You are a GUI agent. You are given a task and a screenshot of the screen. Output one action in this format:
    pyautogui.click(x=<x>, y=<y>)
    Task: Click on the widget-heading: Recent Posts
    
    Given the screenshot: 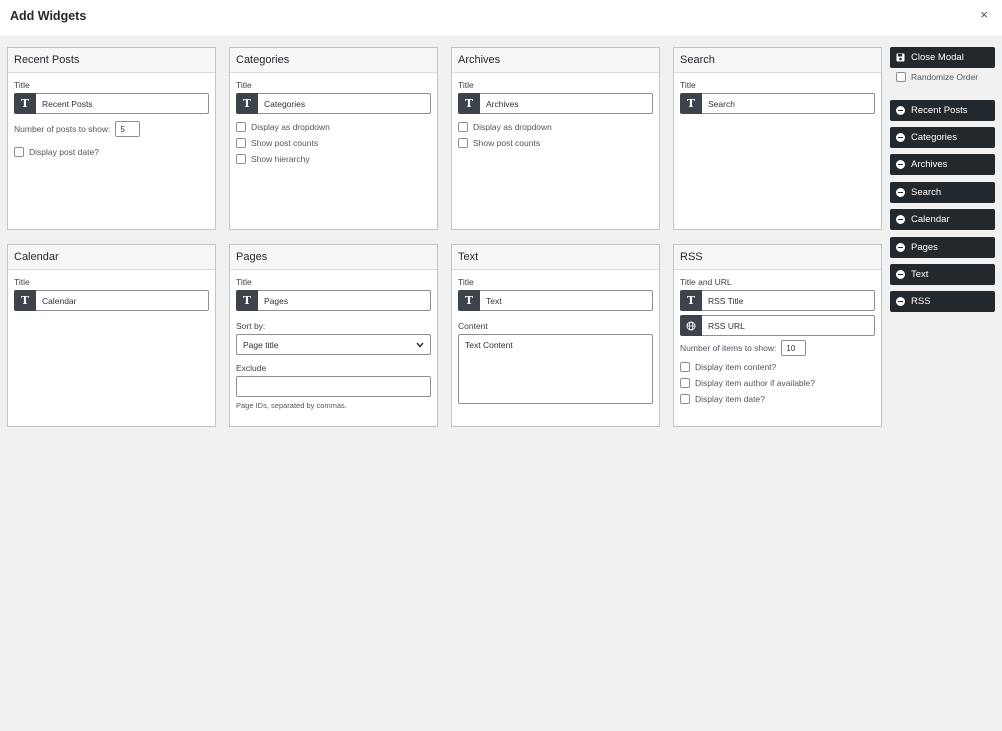 What is the action you would take?
    pyautogui.click(x=111, y=60)
    